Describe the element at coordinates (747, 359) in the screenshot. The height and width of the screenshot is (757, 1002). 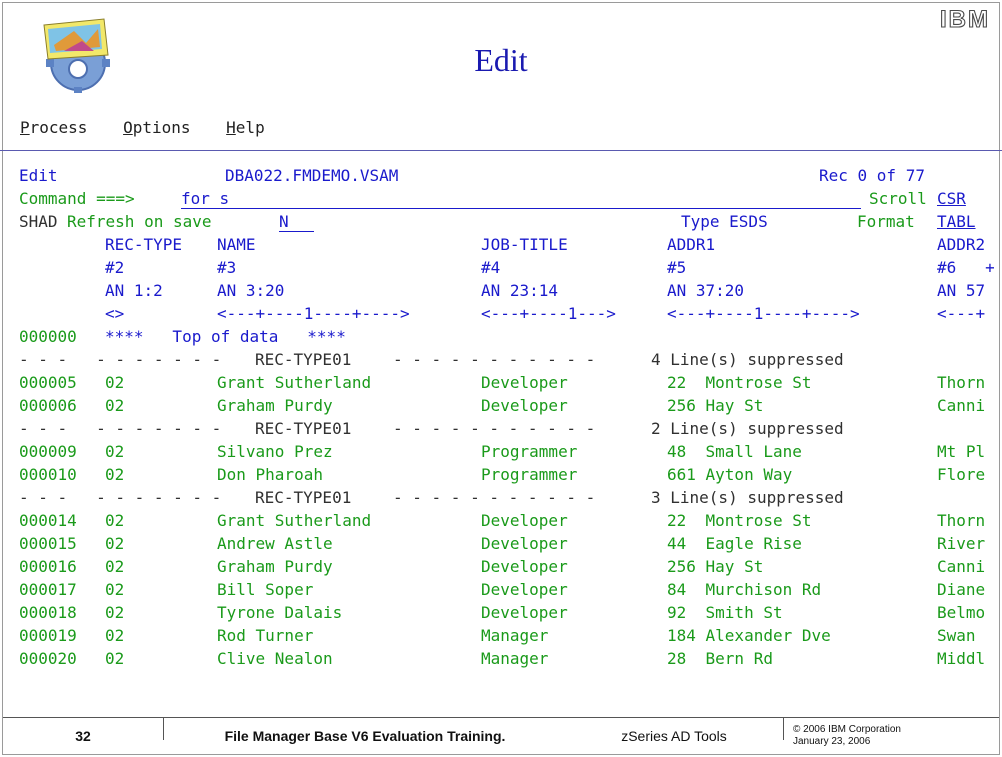
I see `suppressed-count: 4 Line(s) suppressed` at that location.